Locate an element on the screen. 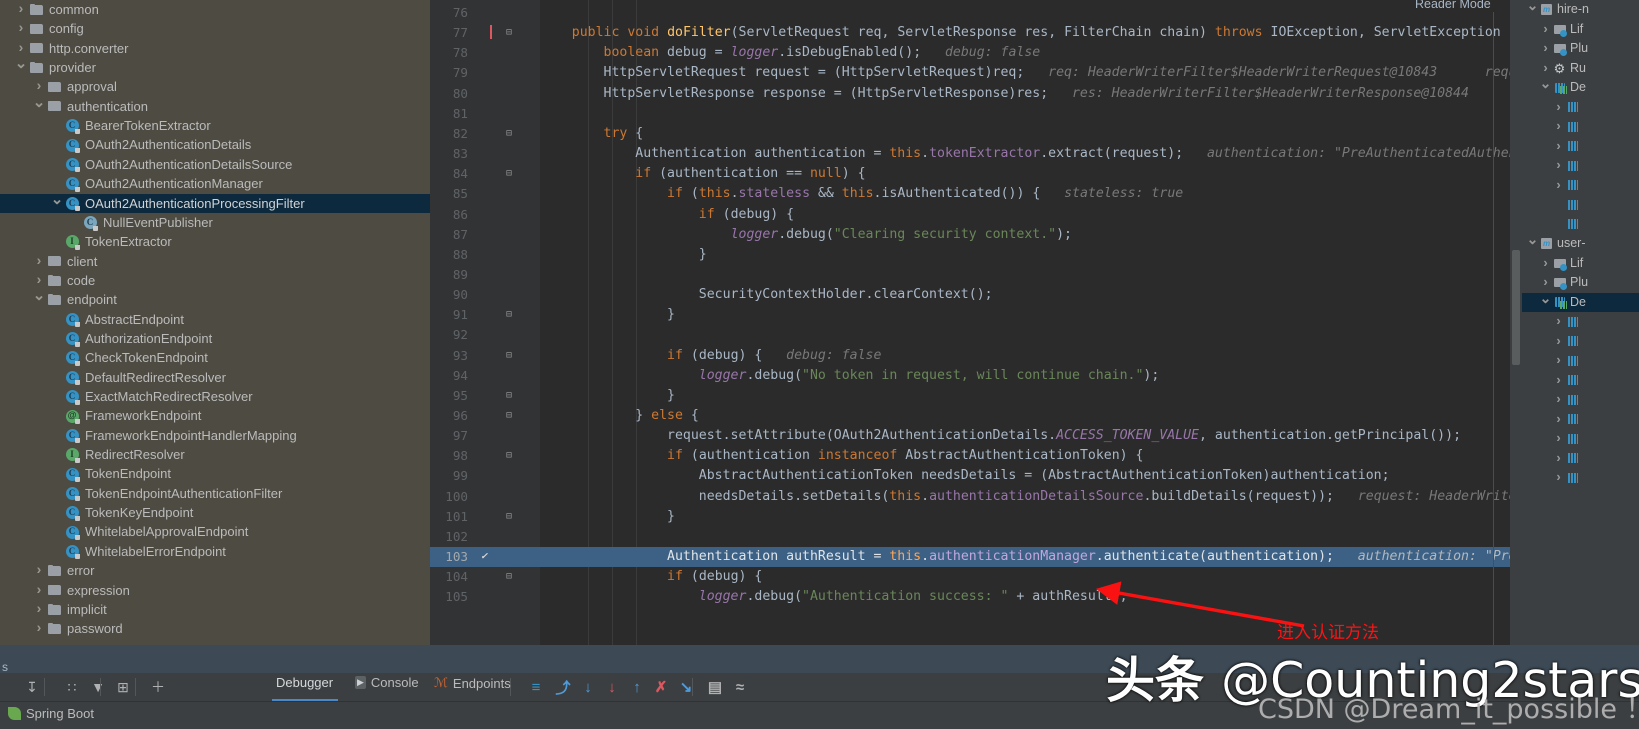 This screenshot has height=729, width=1639. expand-icon: ⊞ is located at coordinates (123, 687).